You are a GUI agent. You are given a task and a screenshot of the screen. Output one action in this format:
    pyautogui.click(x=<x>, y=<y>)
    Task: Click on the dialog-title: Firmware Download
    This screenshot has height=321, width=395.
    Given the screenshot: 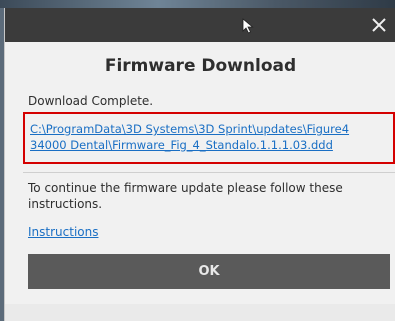 What is the action you would take?
    pyautogui.click(x=200, y=66)
    